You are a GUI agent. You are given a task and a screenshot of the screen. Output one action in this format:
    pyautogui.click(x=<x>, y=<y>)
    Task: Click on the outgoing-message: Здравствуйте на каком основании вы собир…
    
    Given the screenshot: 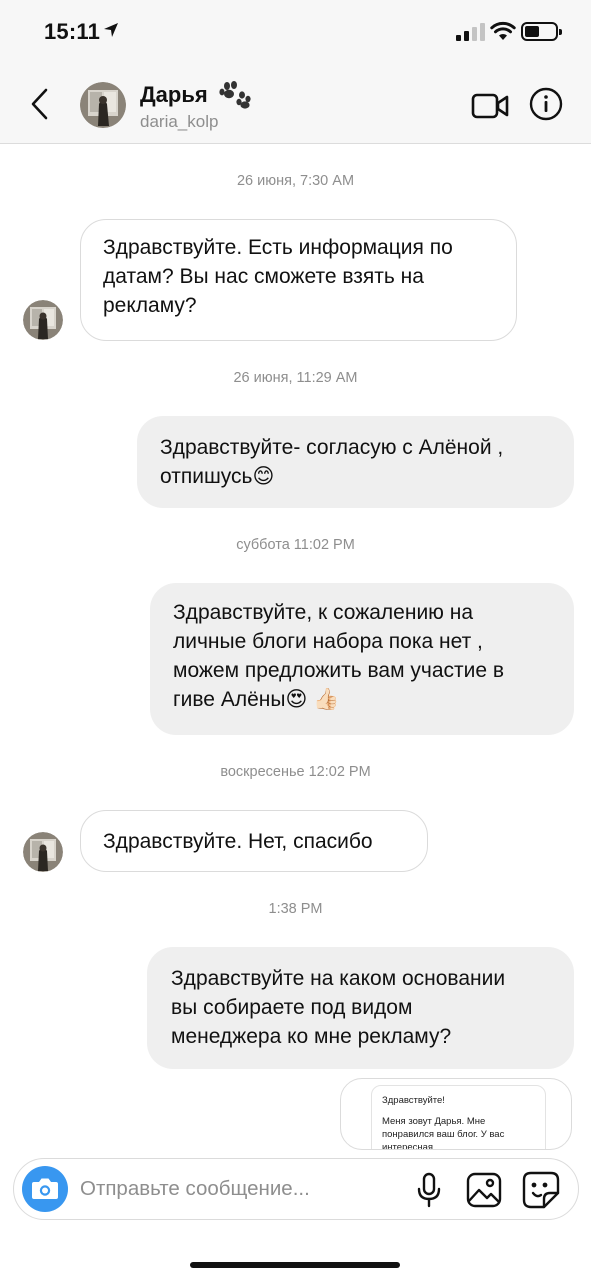 What is the action you would take?
    pyautogui.click(x=360, y=1008)
    